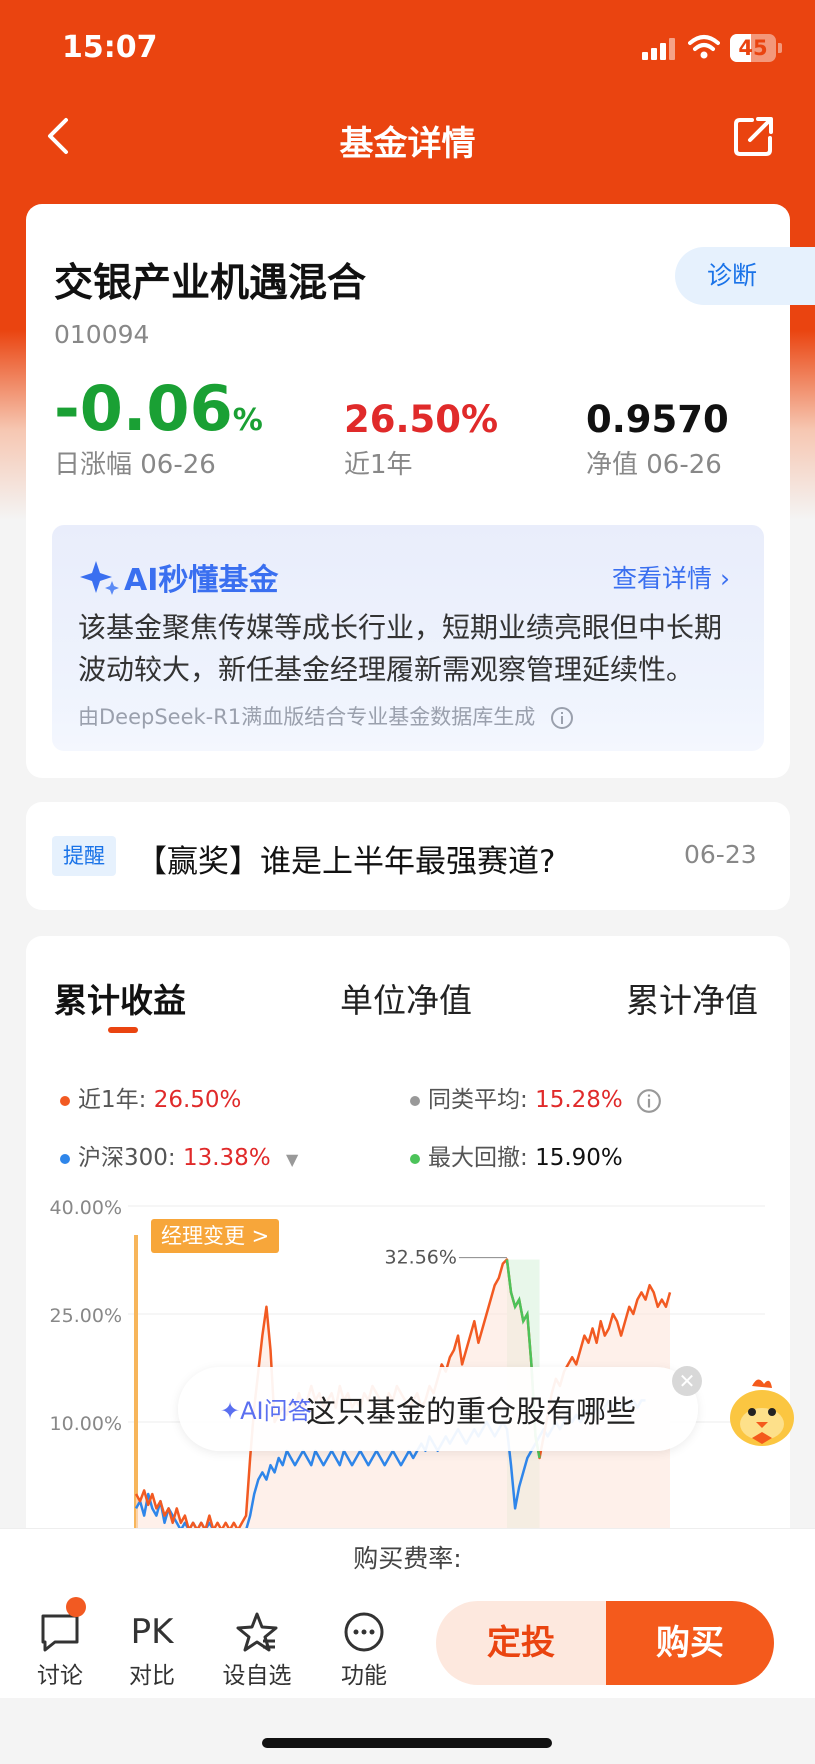  Describe the element at coordinates (725, 578) in the screenshot. I see `chevron-right-icon: ›` at that location.